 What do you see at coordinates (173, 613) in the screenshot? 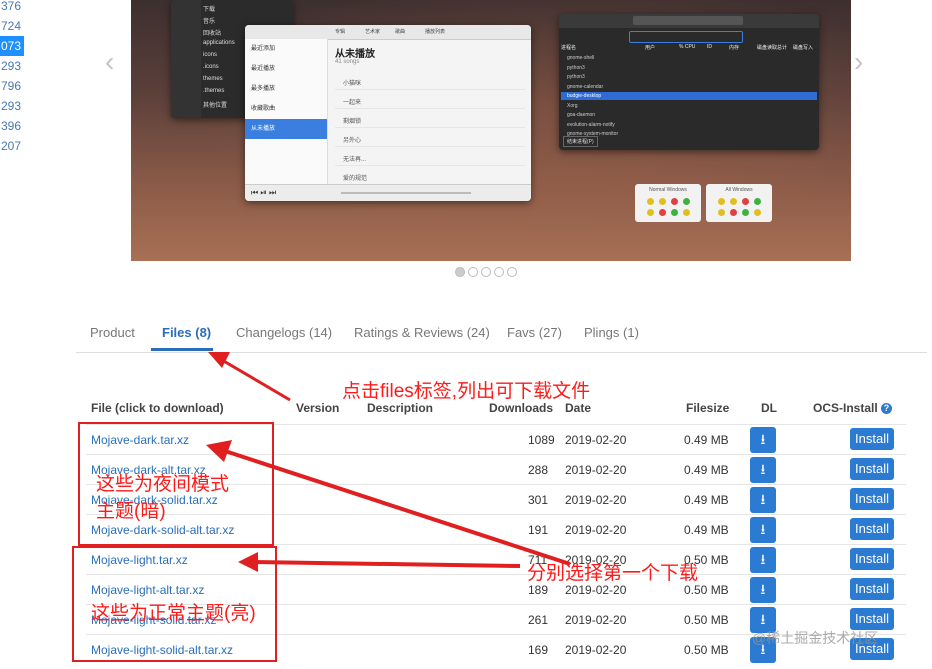
I see `annotation-light: 这些为正常主题(亮)` at bounding box center [173, 613].